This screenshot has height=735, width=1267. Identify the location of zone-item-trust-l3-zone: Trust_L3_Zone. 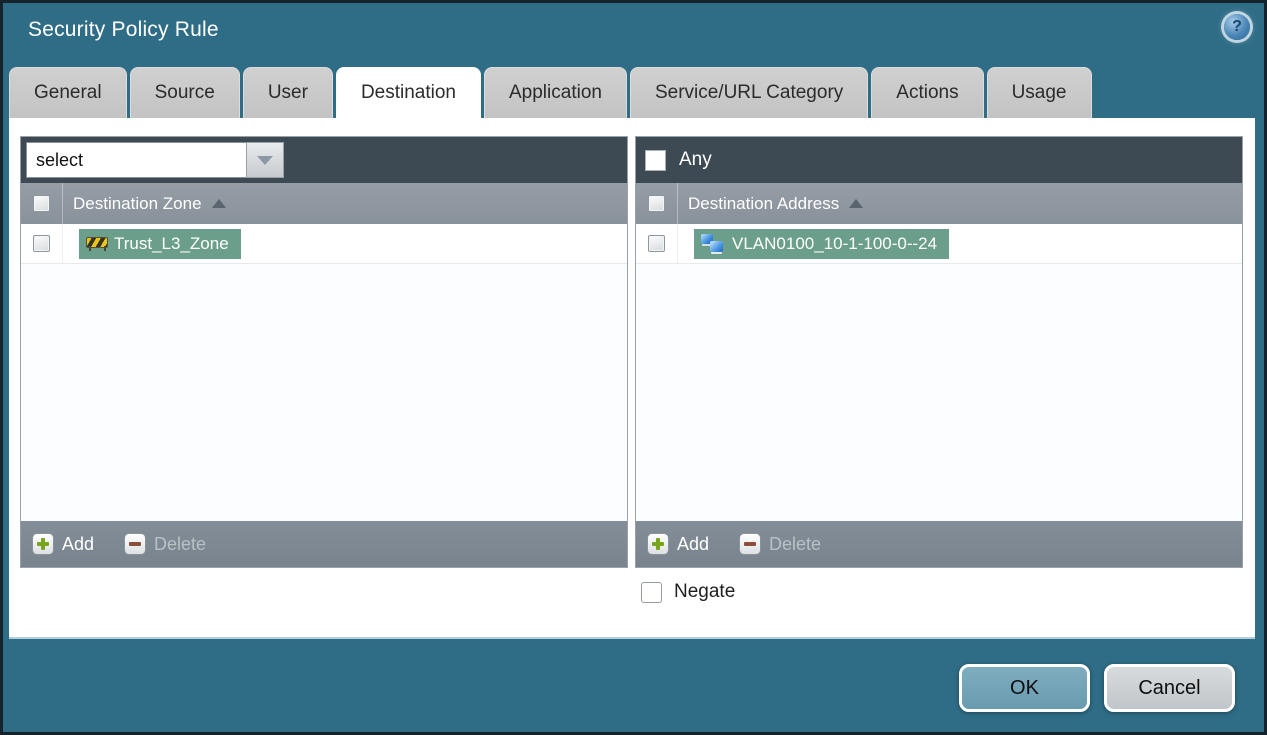
(160, 243).